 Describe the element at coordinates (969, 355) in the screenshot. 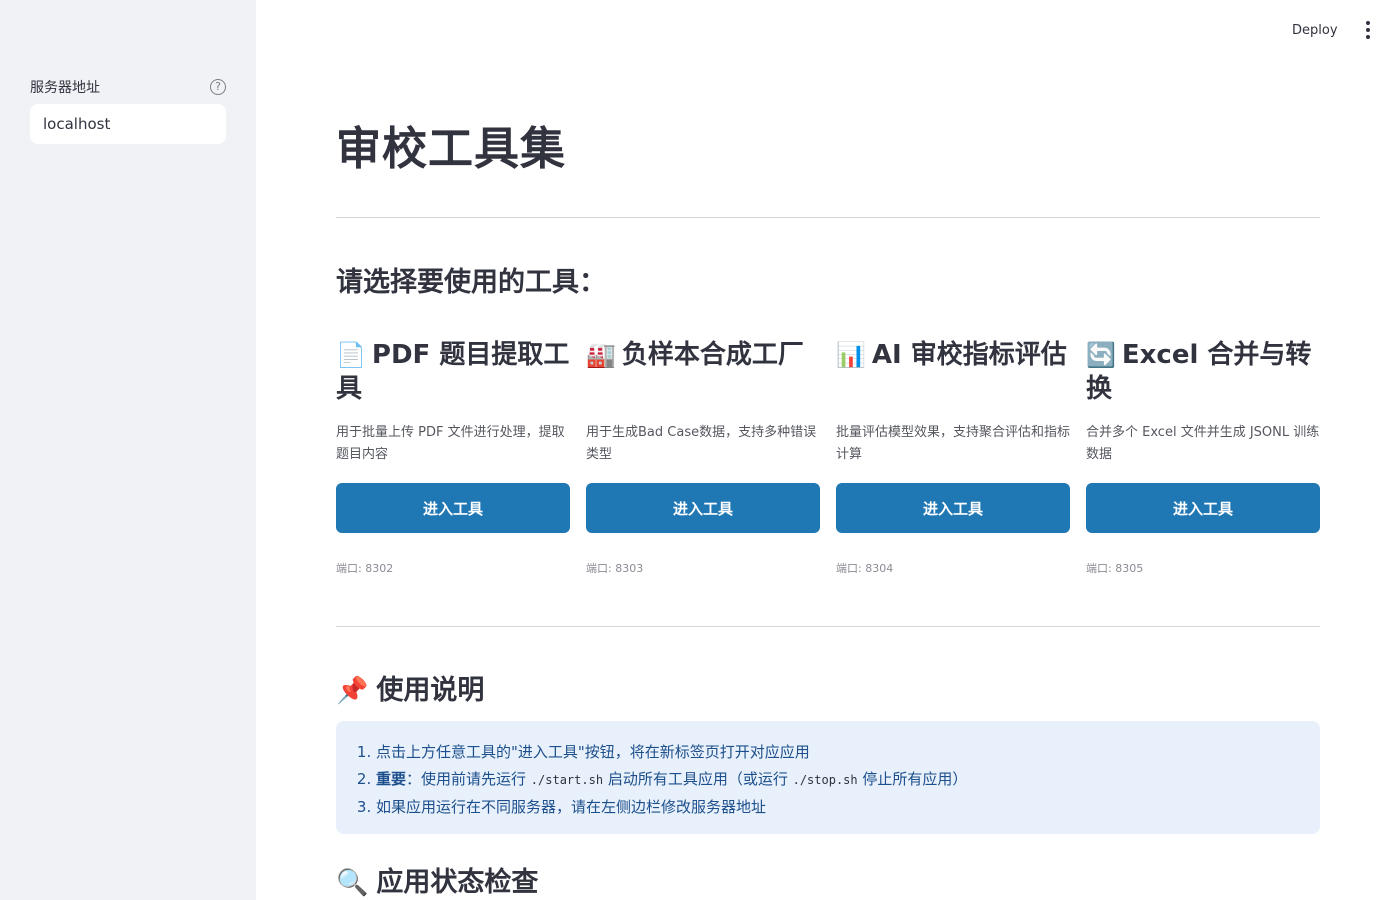

I see `tool-title-text: AI 审校指标评估` at that location.